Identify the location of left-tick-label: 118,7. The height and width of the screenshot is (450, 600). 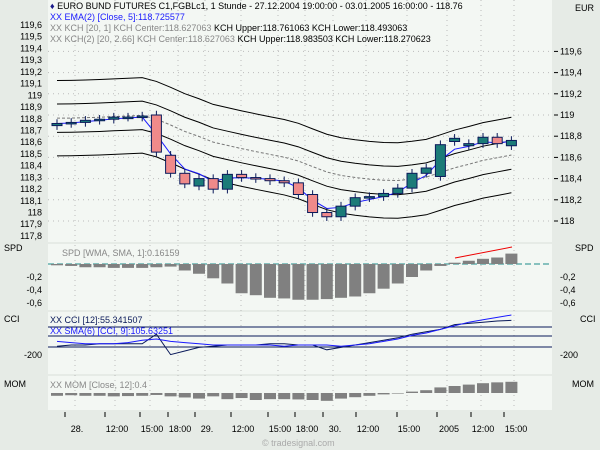
(31, 130).